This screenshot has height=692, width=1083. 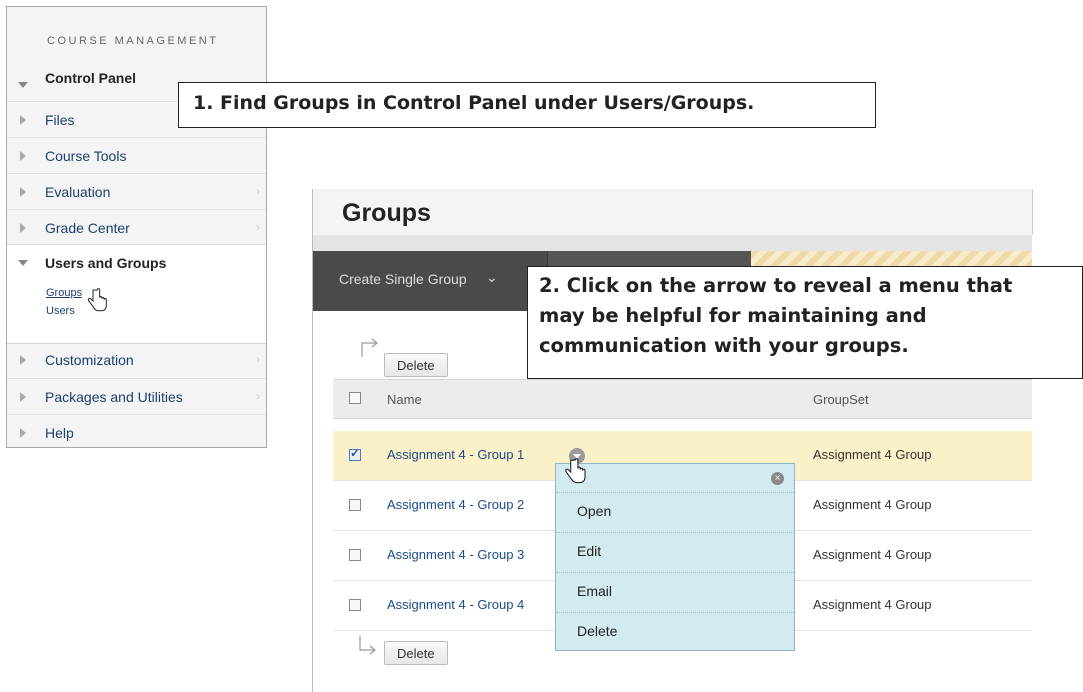 I want to click on menu-item-open: Open, so click(x=675, y=512).